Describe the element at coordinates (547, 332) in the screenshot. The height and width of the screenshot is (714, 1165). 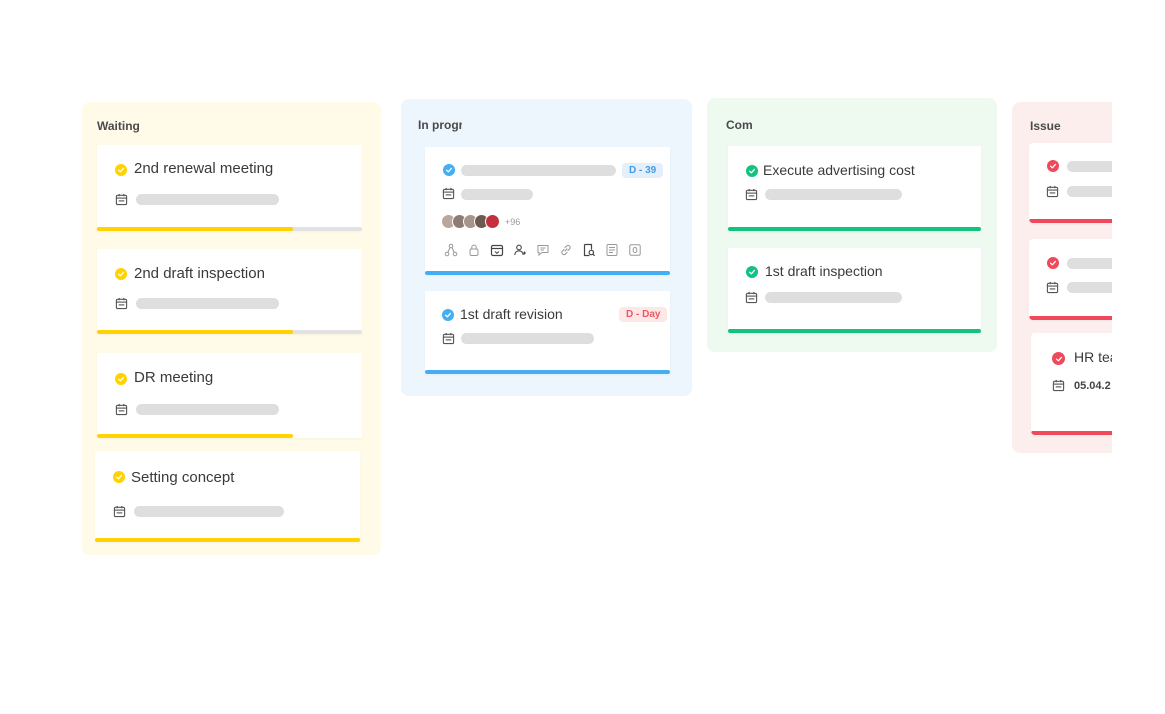
I see `task-card: 1st draft revision D - Day` at that location.